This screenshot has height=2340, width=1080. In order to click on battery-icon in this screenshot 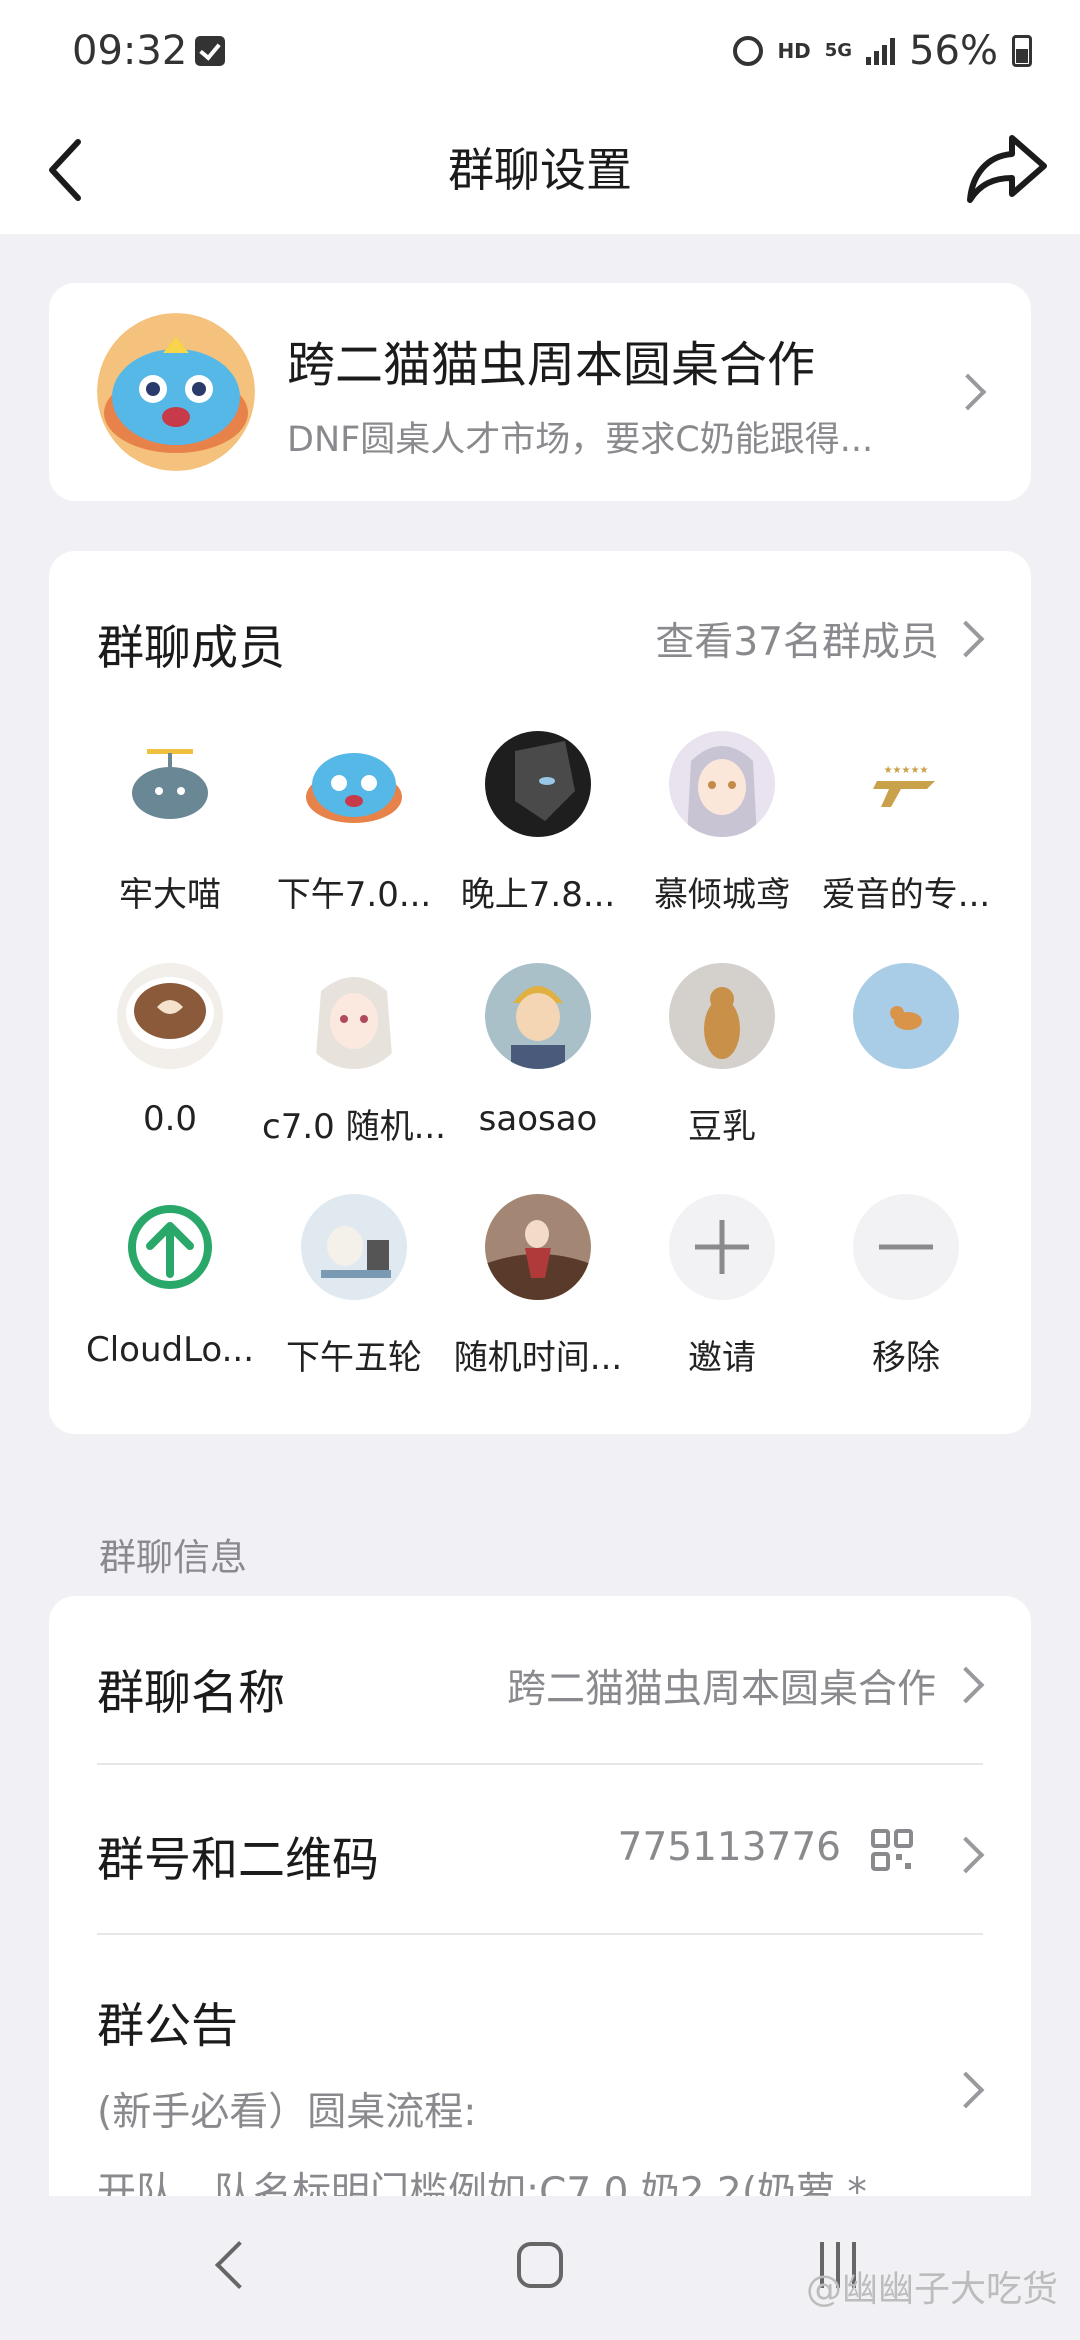, I will do `click(1022, 51)`.